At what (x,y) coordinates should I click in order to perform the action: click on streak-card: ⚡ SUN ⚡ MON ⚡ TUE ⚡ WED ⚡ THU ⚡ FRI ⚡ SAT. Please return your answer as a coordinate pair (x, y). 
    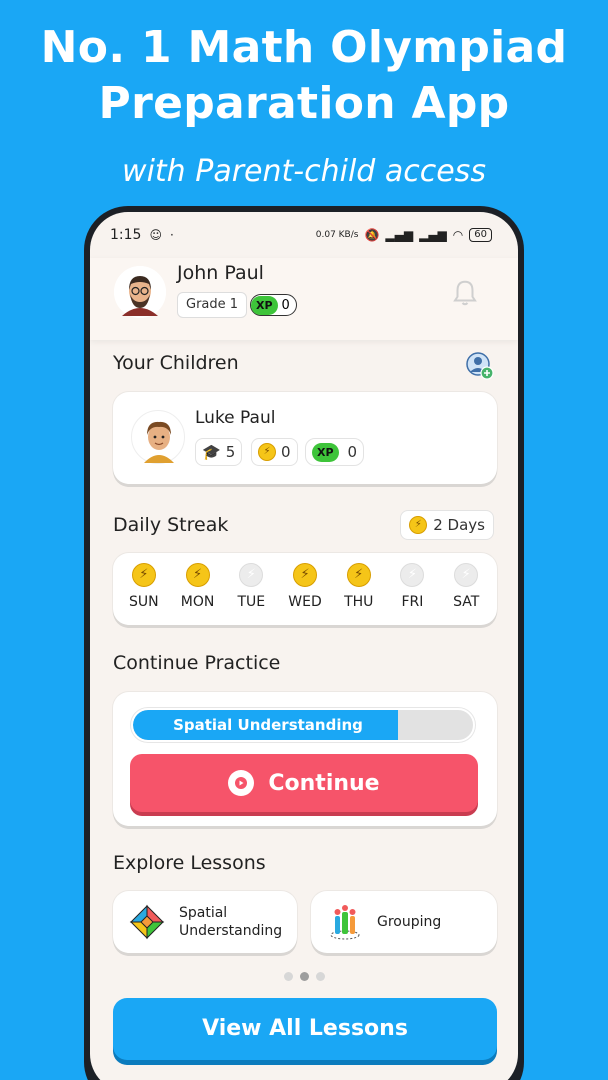
    Looking at the image, I should click on (305, 589).